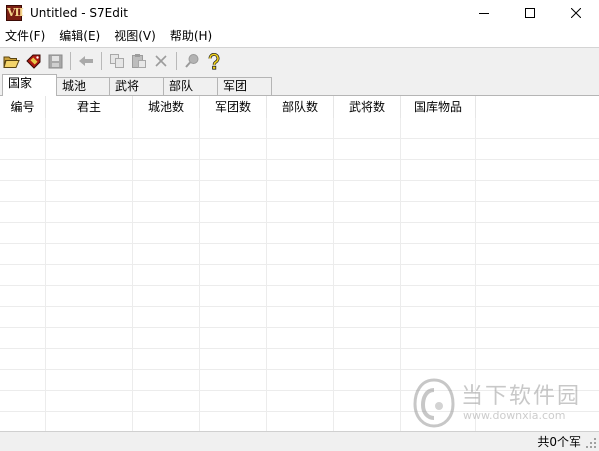 The height and width of the screenshot is (451, 599). Describe the element at coordinates (299, 441) in the screenshot. I see `status-bar: 共0个军` at that location.